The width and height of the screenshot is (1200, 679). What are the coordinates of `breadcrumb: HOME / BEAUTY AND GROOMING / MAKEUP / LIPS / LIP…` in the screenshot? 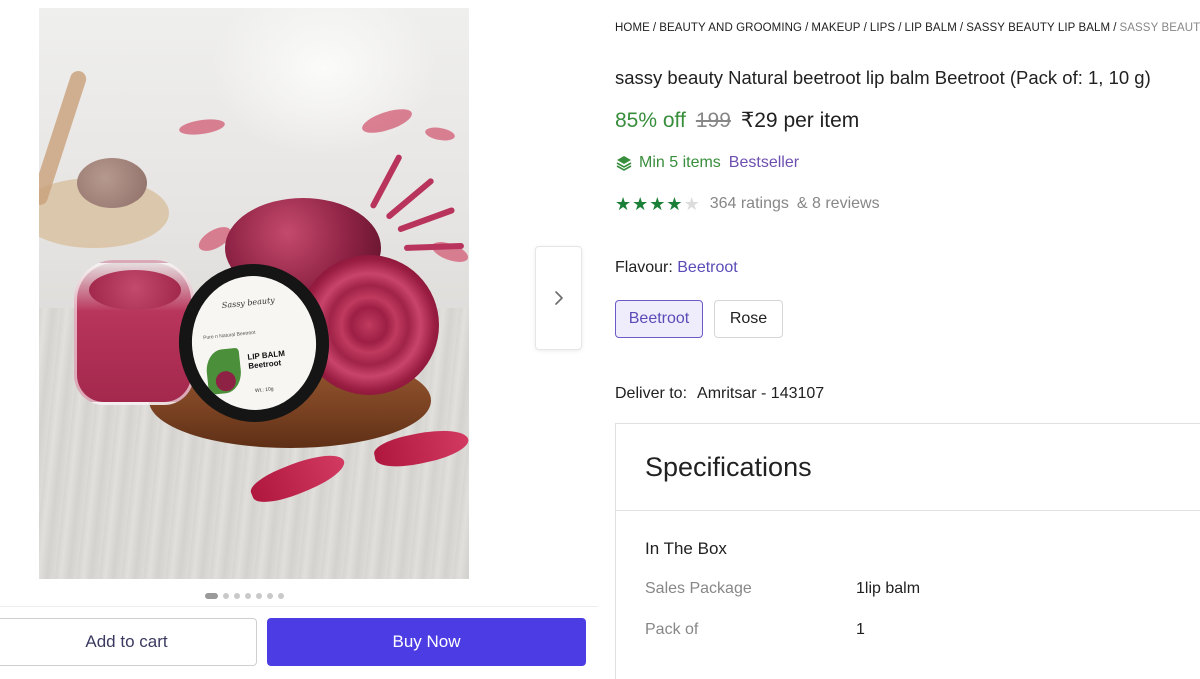 It's located at (907, 28).